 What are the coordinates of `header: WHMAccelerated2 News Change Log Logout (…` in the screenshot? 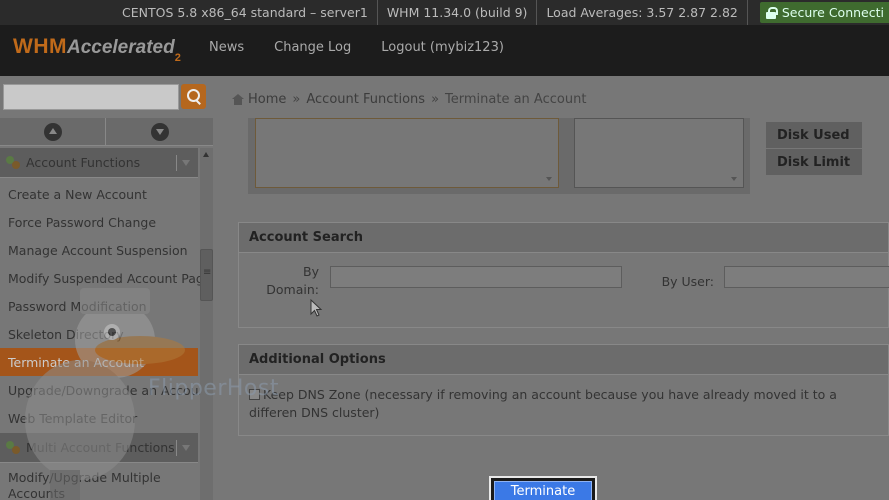 It's located at (444, 50).